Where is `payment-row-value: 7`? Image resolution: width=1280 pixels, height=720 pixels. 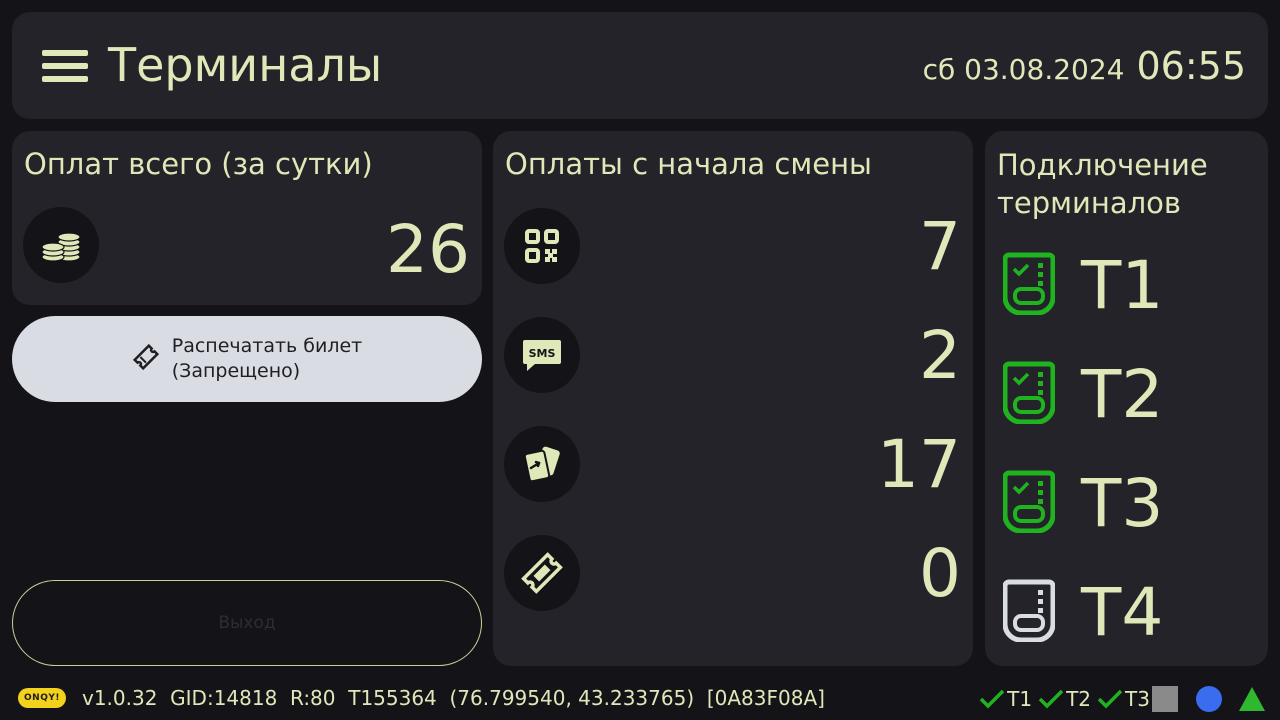 payment-row-value: 7 is located at coordinates (940, 246).